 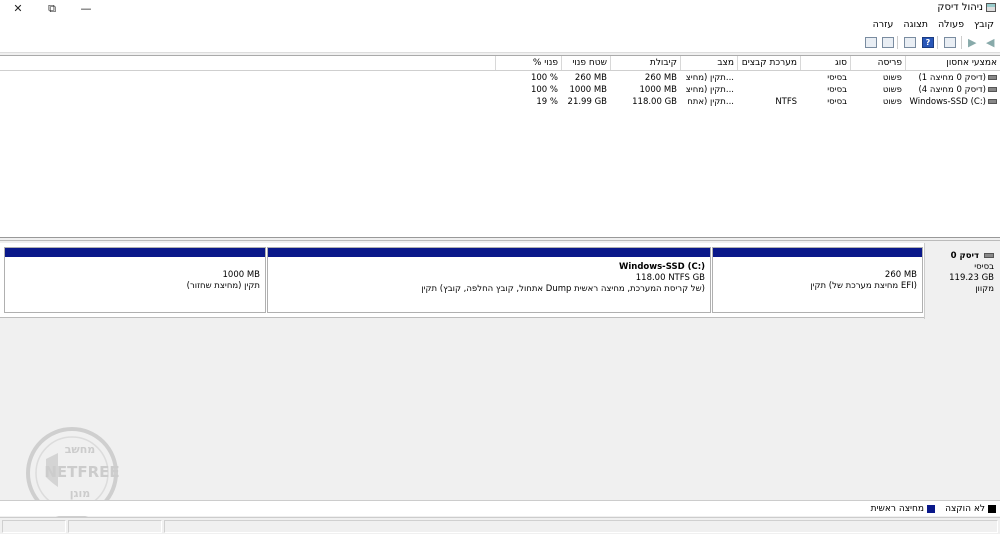 What do you see at coordinates (81, 472) in the screenshot?
I see `watermark-brand-text: NETFREE` at bounding box center [81, 472].